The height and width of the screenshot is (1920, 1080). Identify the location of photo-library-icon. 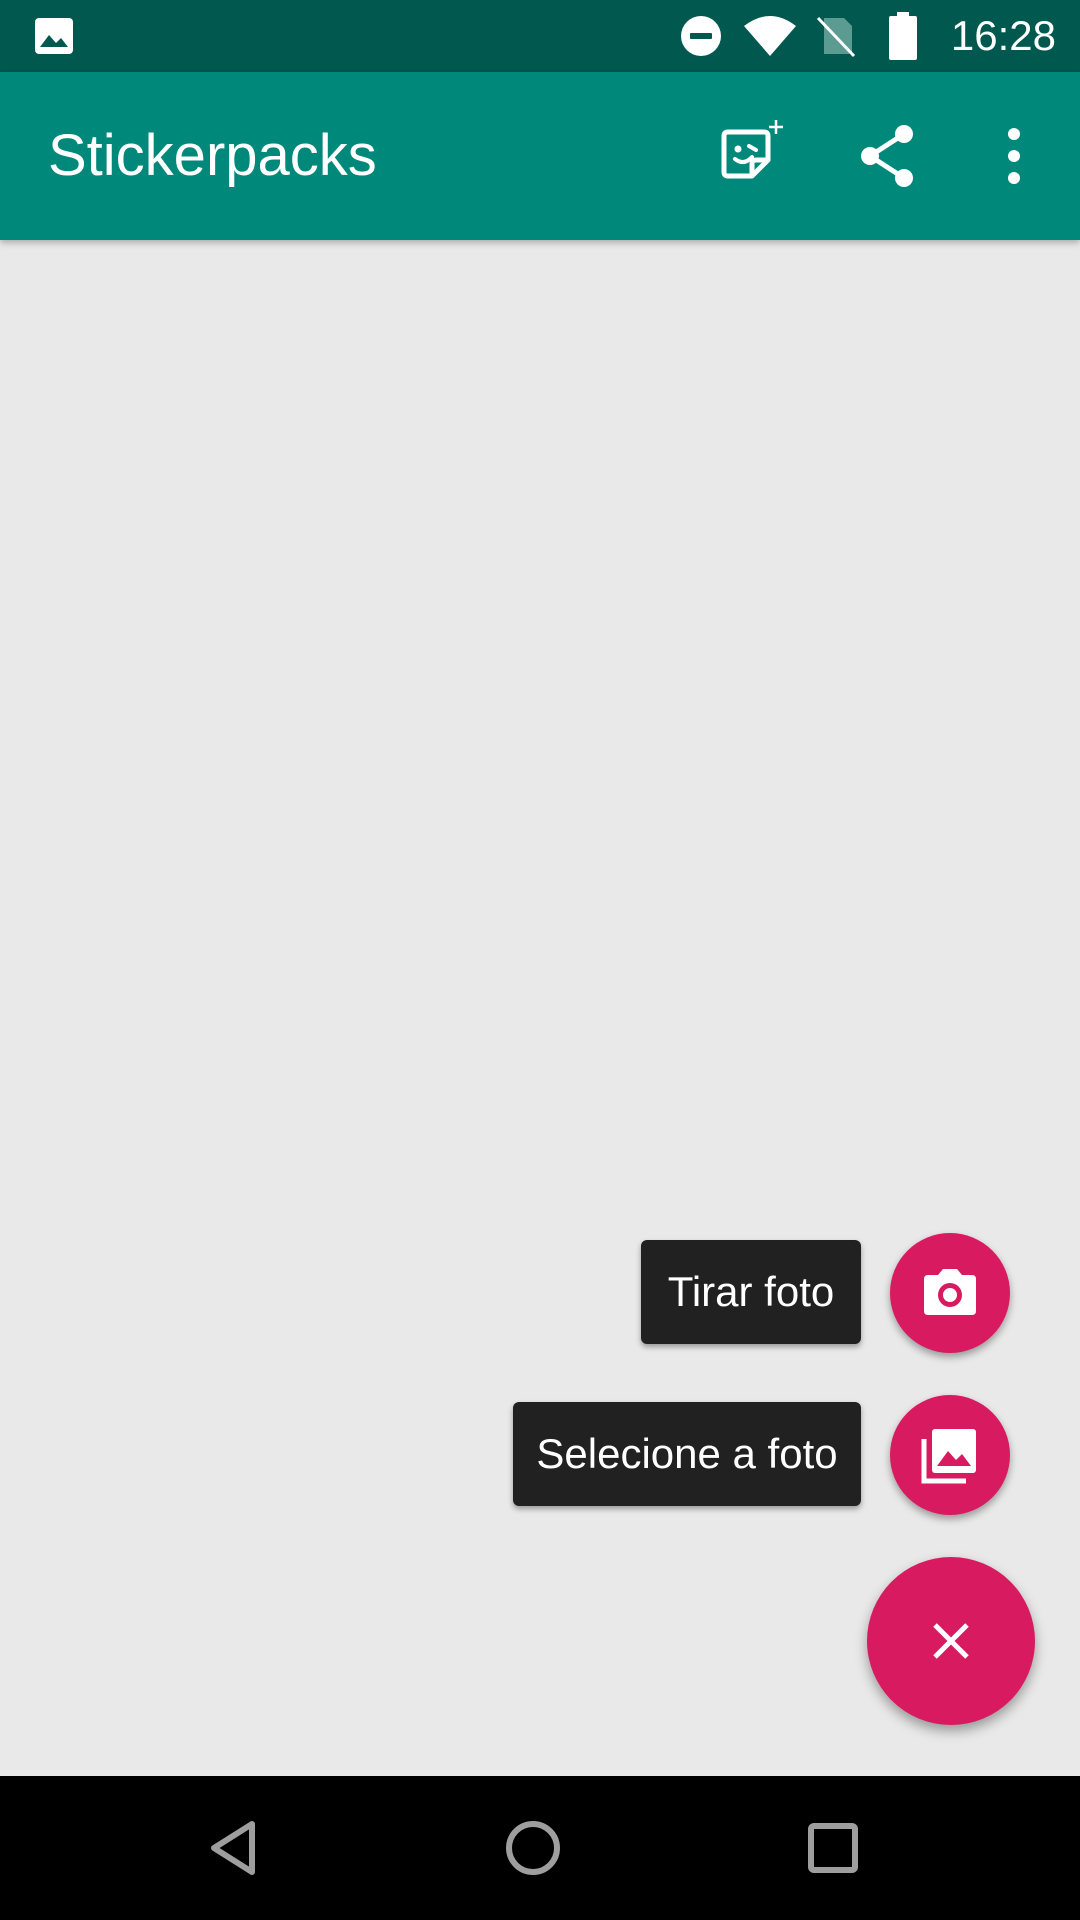
(948, 1456).